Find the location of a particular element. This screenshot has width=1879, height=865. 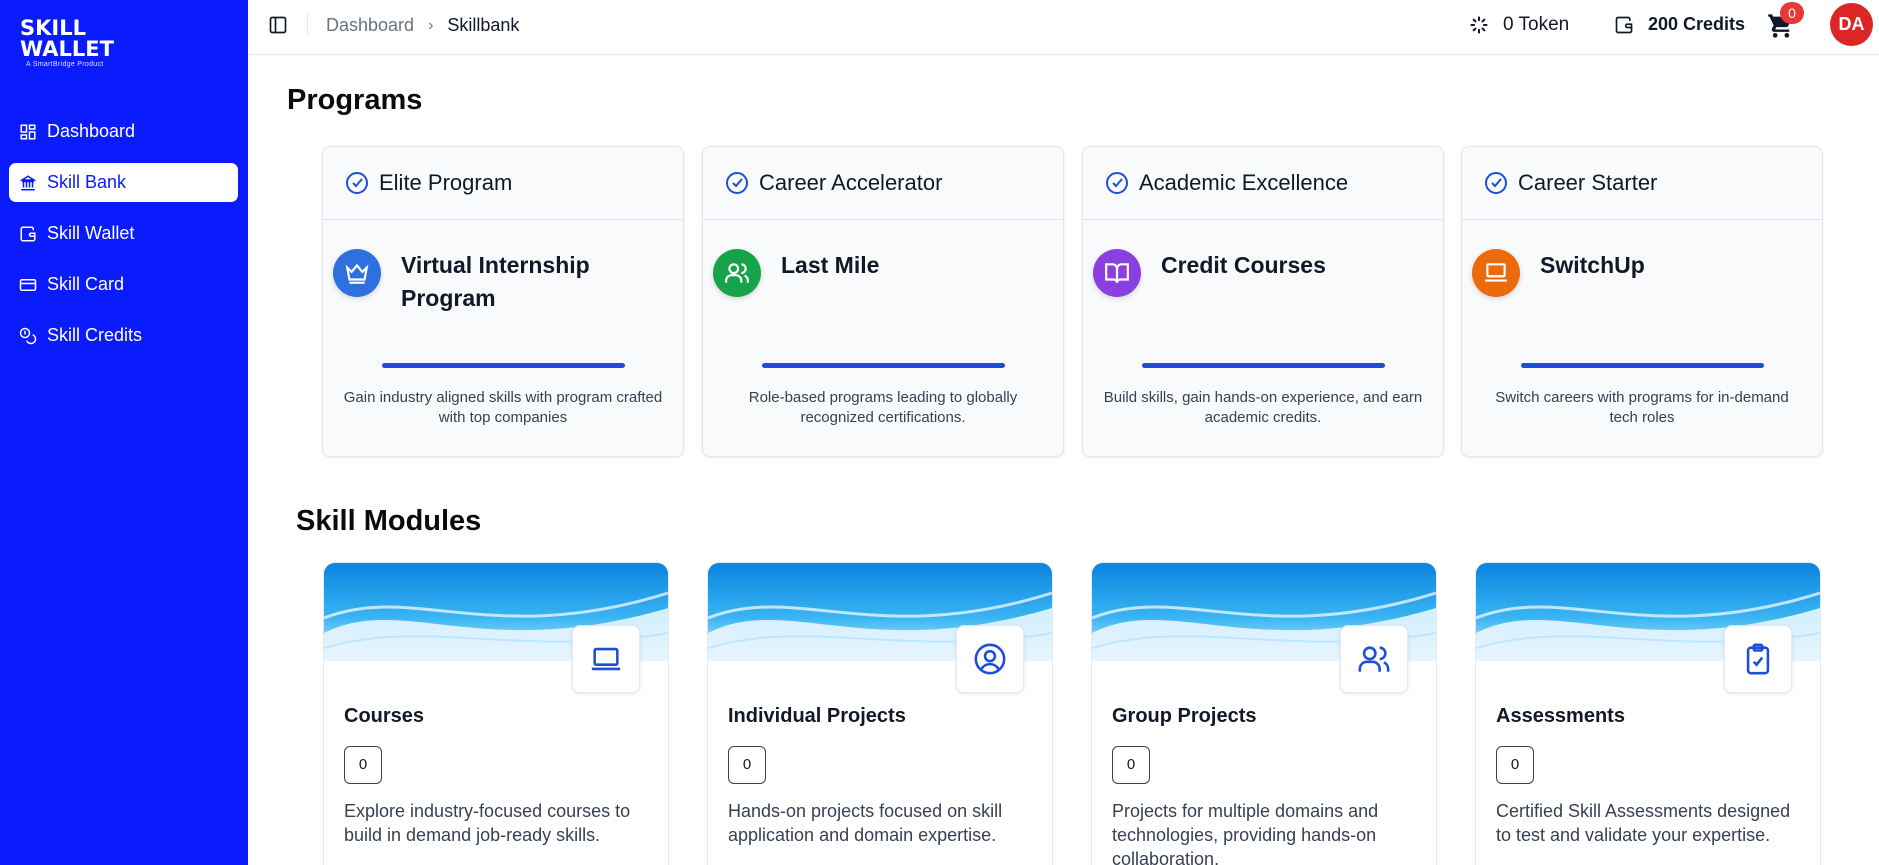

program-category: Career Starter is located at coordinates (1588, 182).